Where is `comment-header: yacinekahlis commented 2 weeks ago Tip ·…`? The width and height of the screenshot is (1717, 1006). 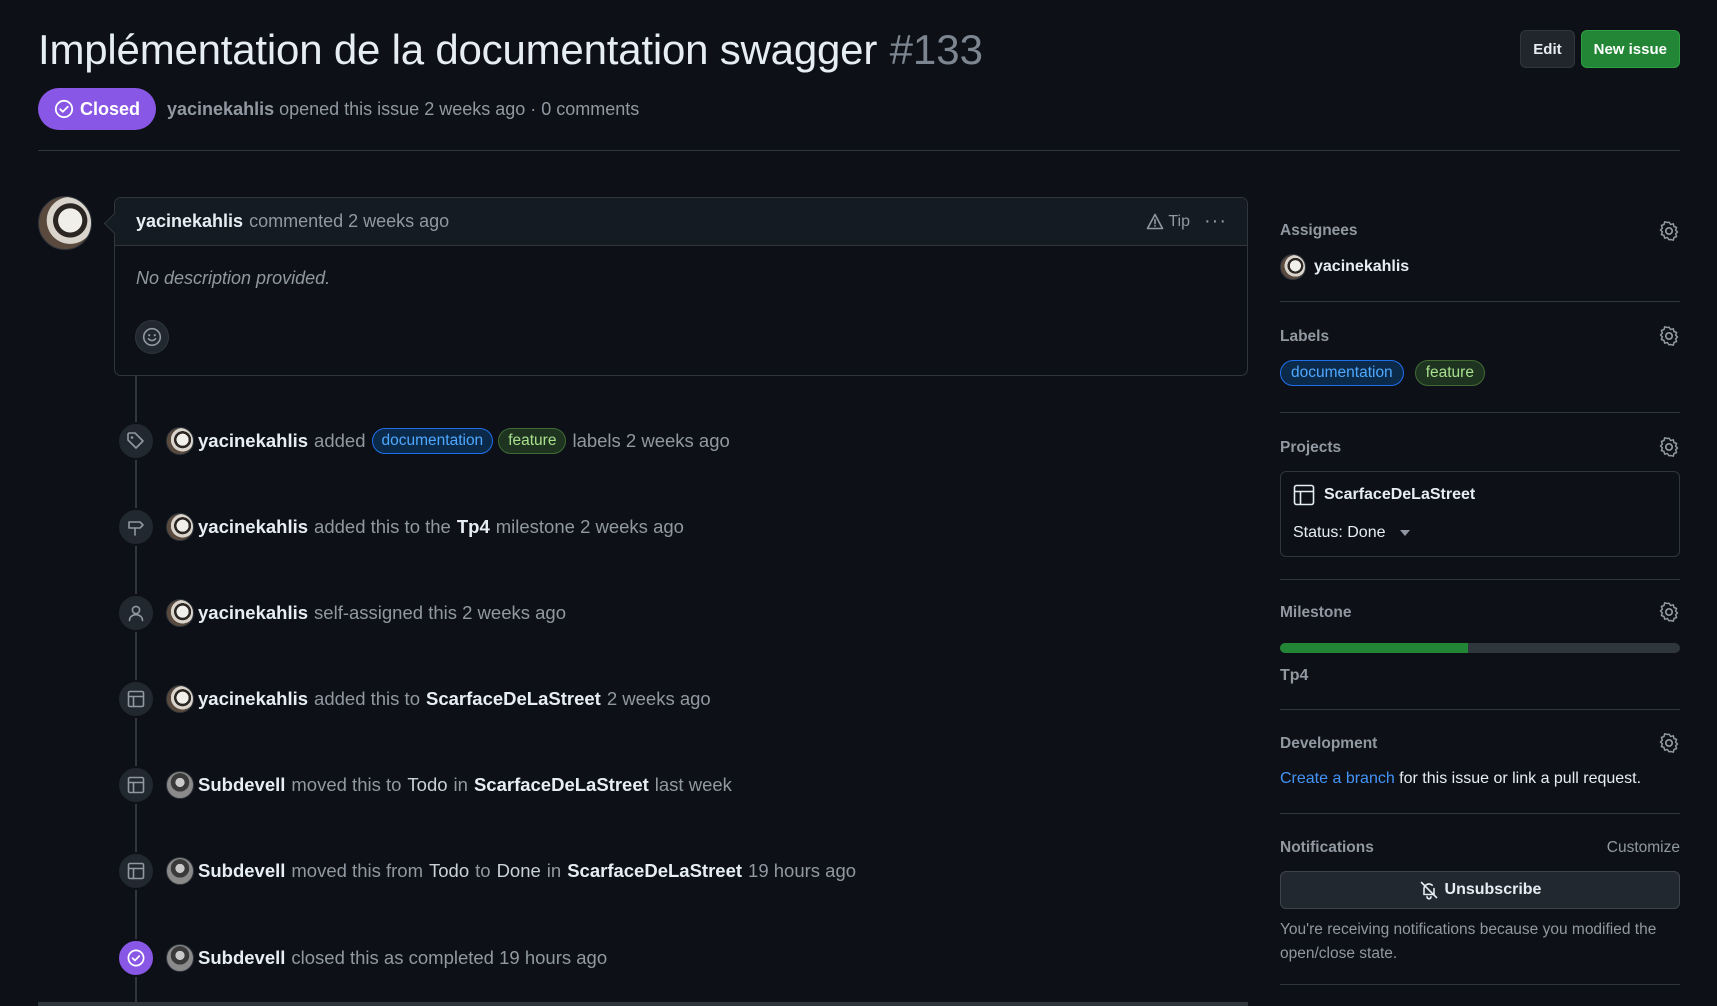
comment-header: yacinekahlis commented 2 weeks ago Tip ·… is located at coordinates (681, 222).